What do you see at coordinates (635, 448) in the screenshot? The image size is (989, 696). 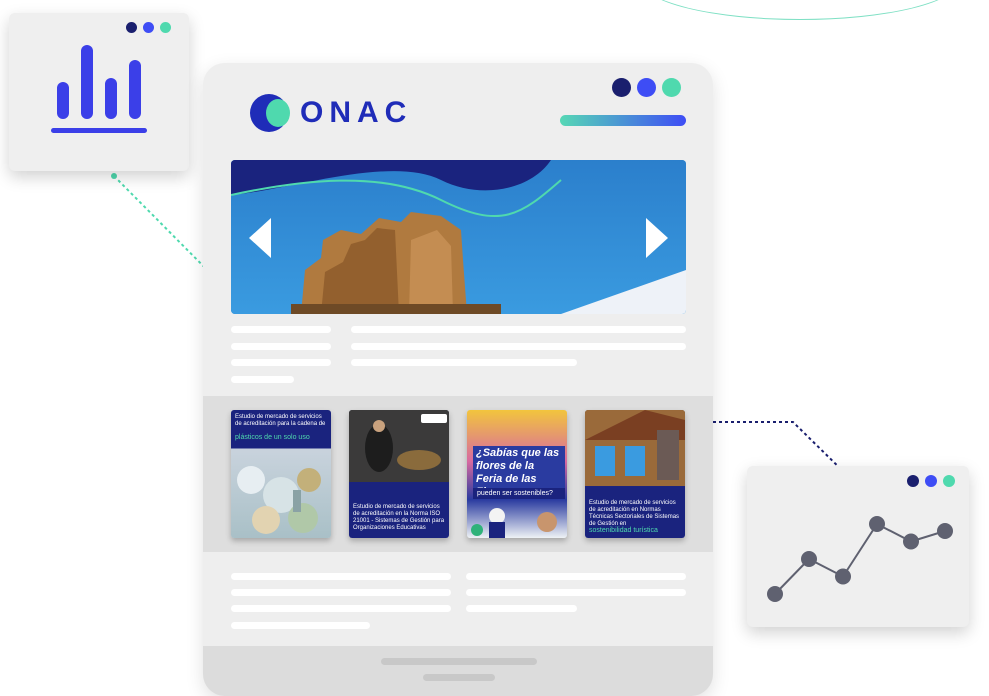 I see `tourism-photo` at bounding box center [635, 448].